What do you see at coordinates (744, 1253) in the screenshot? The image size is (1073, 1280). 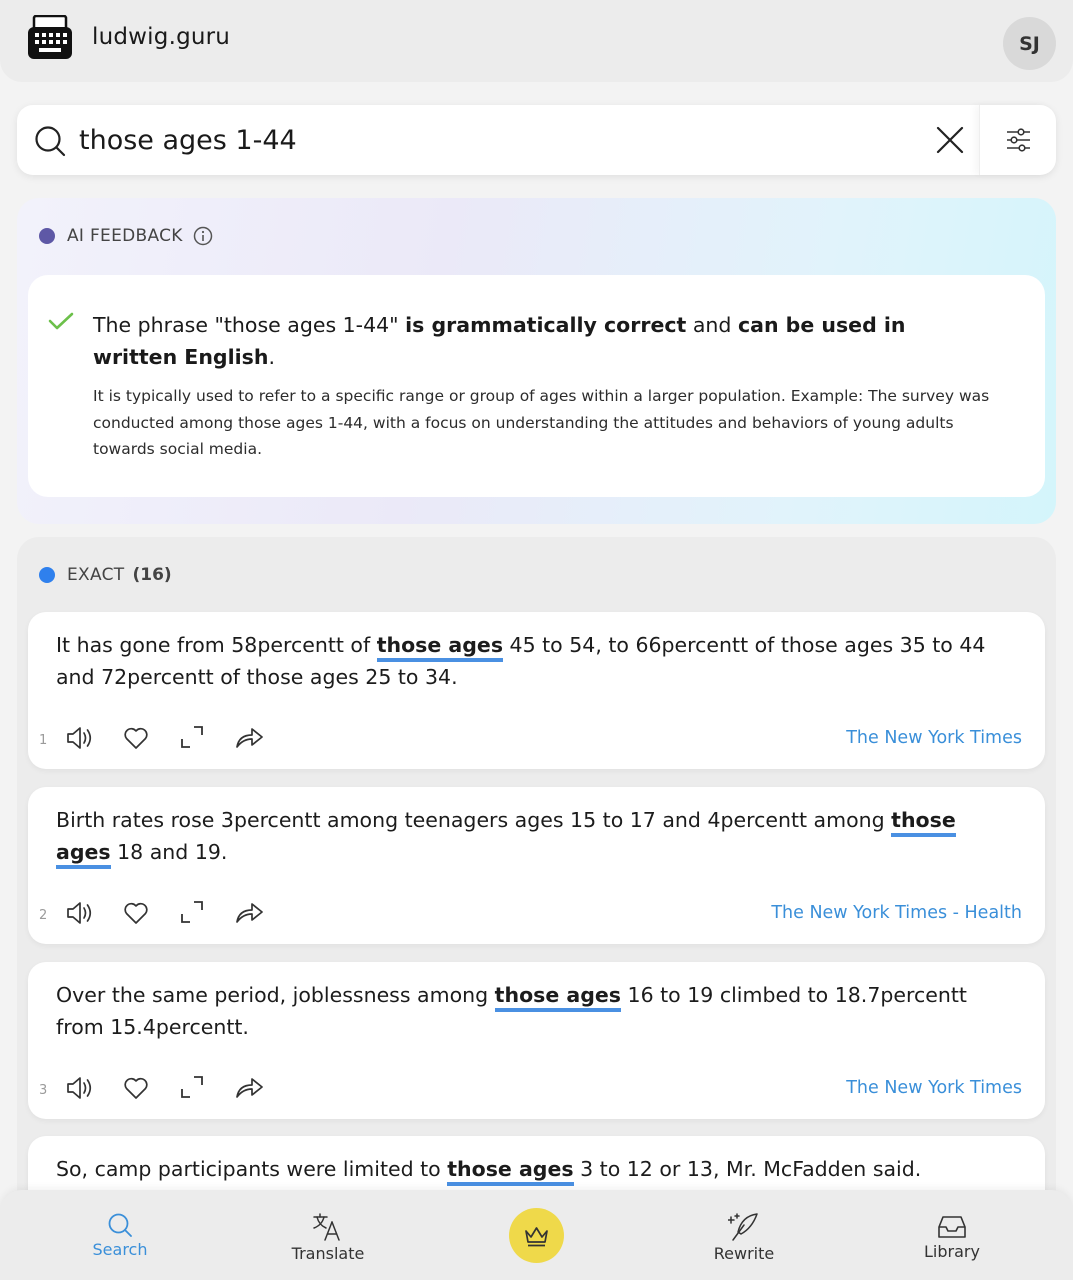 I see `nav-rewrite-label: Rewrite` at bounding box center [744, 1253].